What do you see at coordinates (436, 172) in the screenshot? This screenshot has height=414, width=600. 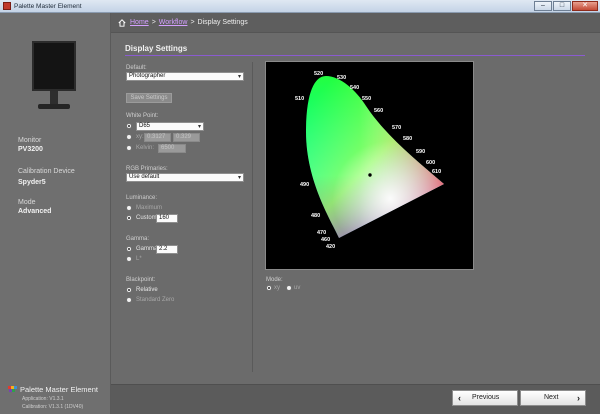 I see `wavelength-label: 610` at bounding box center [436, 172].